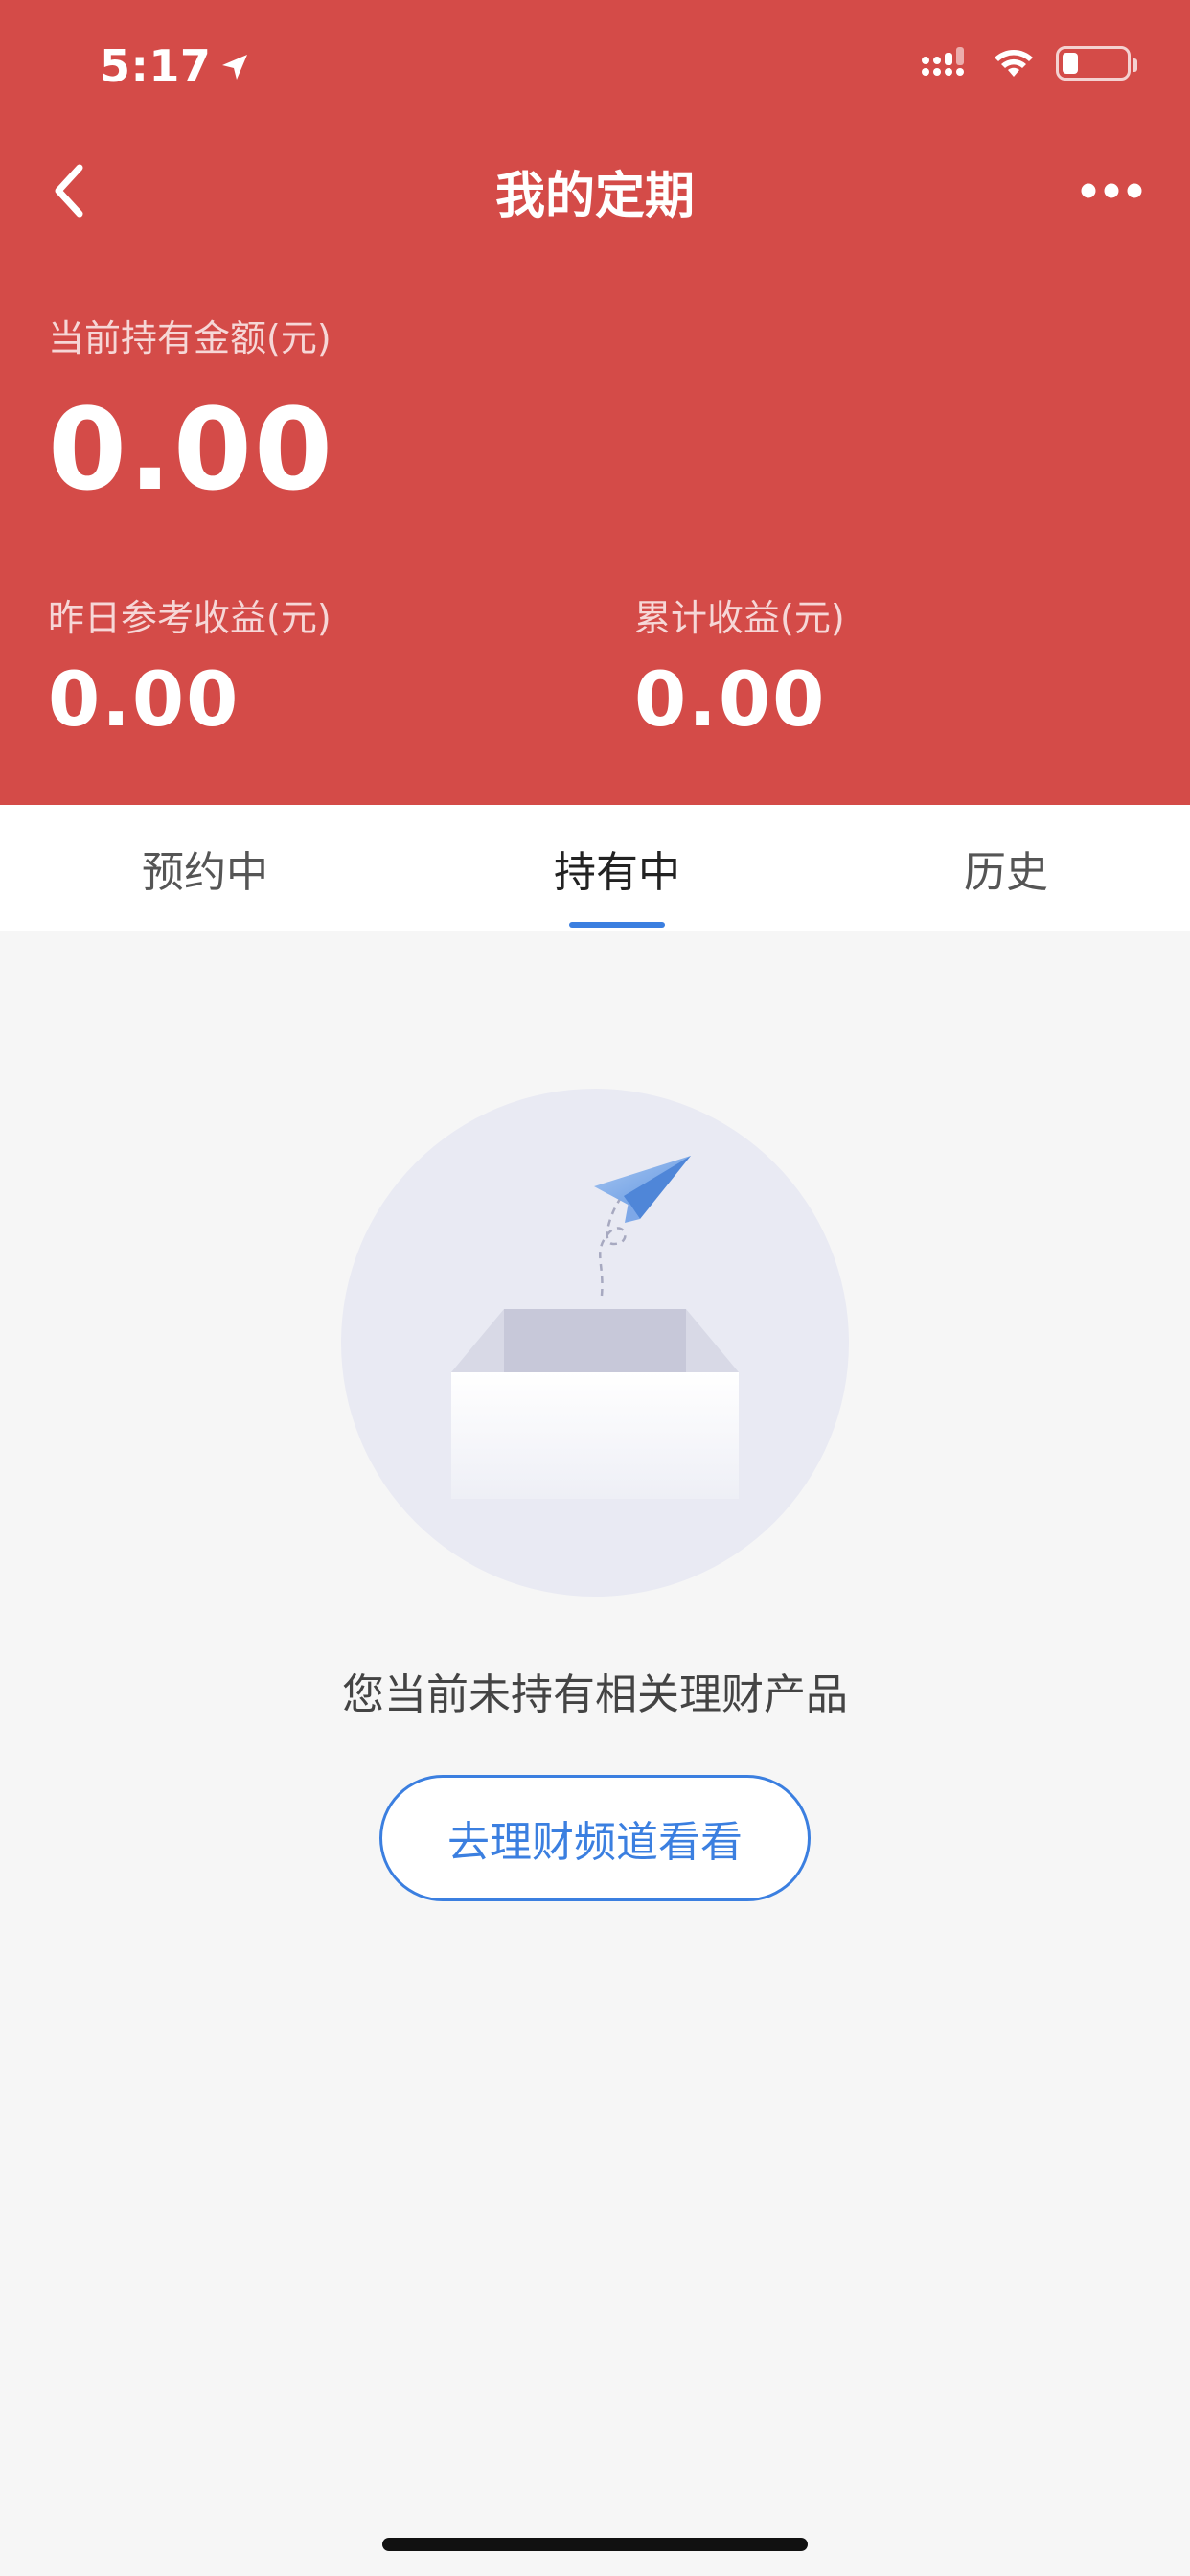 This screenshot has width=1190, height=2576. What do you see at coordinates (617, 925) in the screenshot?
I see `active-tab-indicator` at bounding box center [617, 925].